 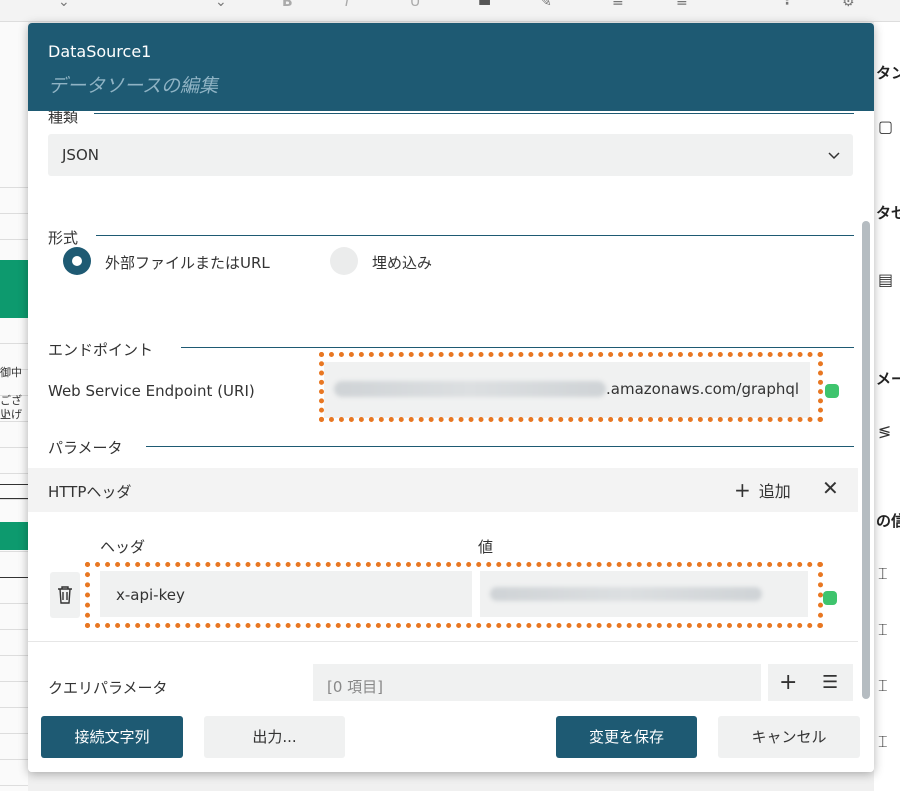 I want to click on column-header-key: ヘッダ, so click(x=123, y=547).